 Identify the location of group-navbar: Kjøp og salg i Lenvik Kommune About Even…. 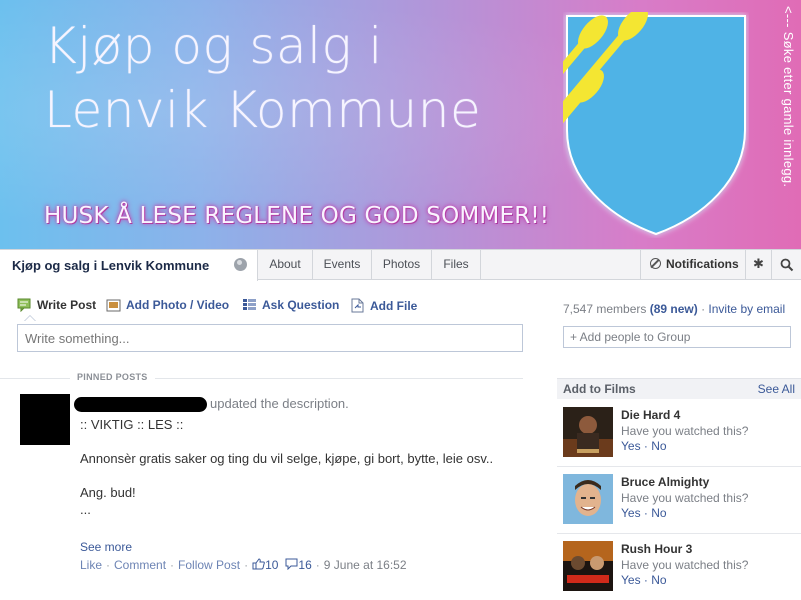
(400, 265).